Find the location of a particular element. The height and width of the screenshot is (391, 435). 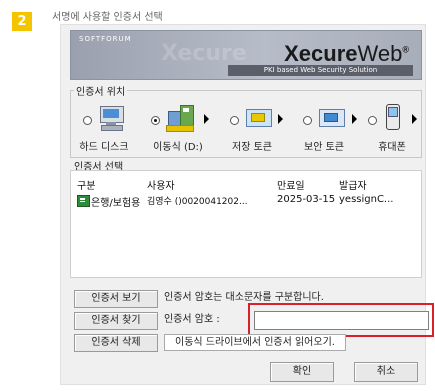

radio-storage-token is located at coordinates (234, 120).